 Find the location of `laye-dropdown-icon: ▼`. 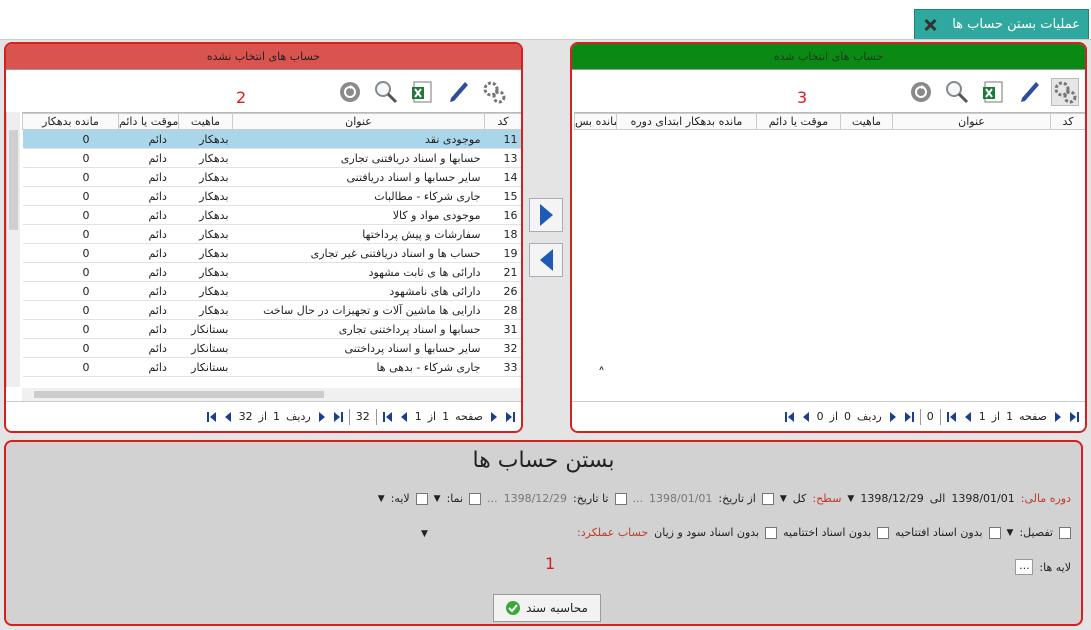

laye-dropdown-icon: ▼ is located at coordinates (381, 499).